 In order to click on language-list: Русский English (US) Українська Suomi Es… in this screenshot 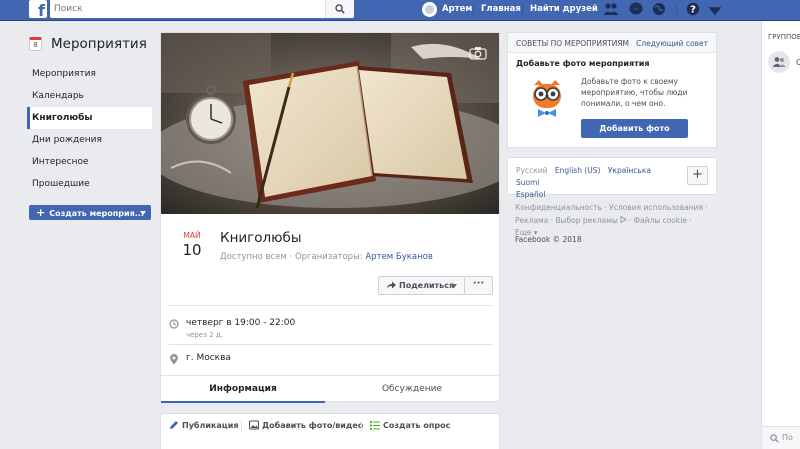, I will do `click(598, 183)`.